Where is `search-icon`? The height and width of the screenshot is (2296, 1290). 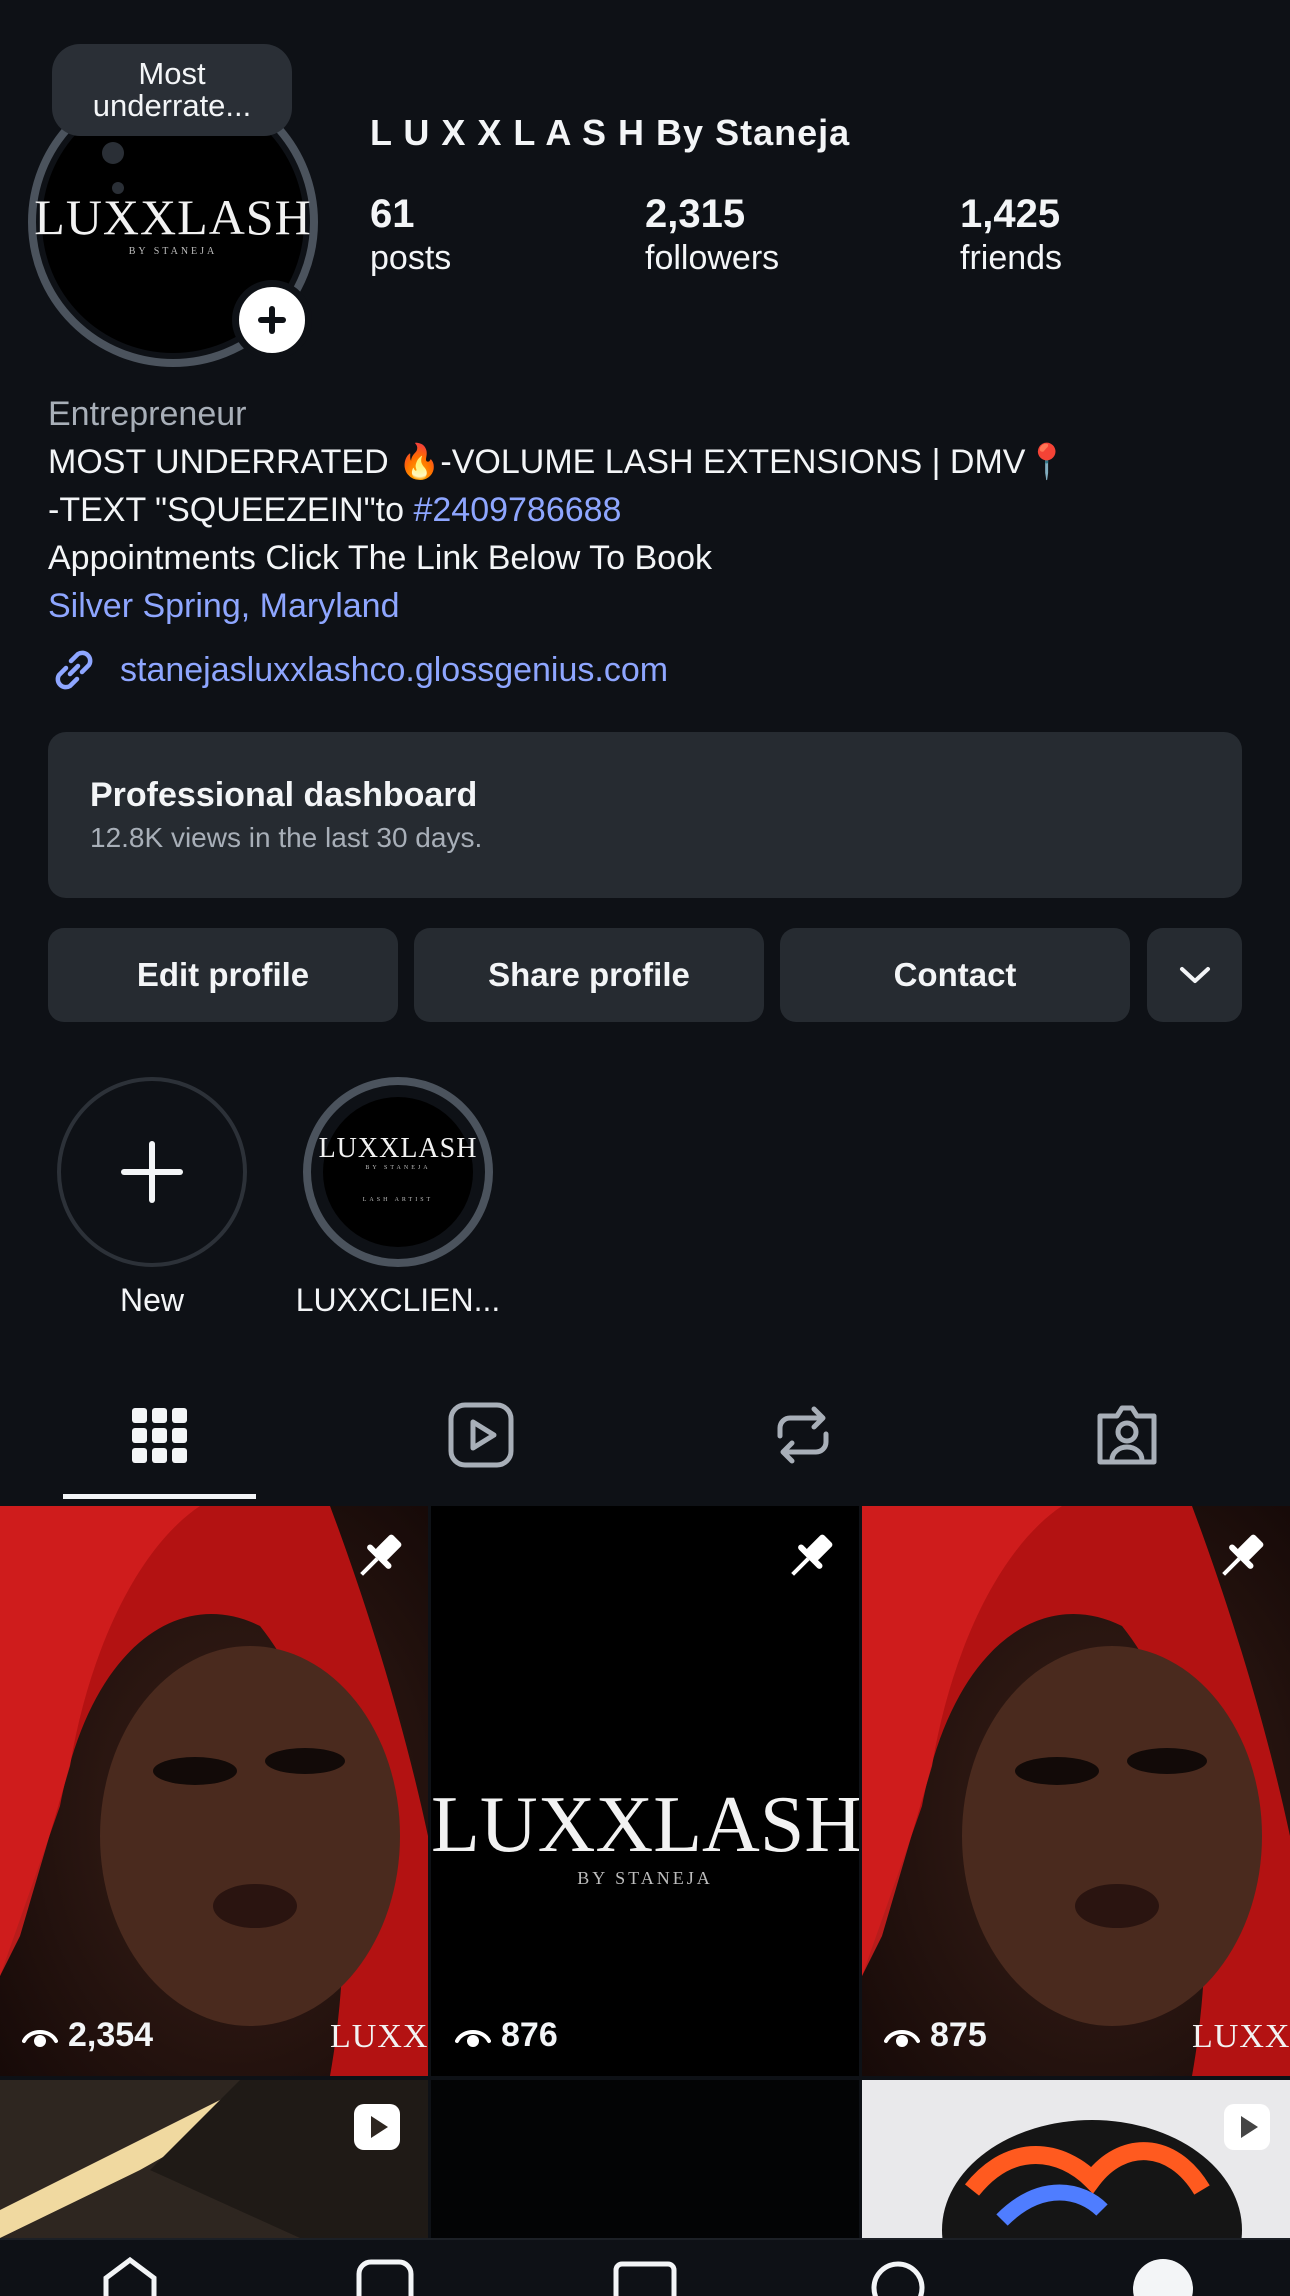
search-icon is located at coordinates (898, 2277).